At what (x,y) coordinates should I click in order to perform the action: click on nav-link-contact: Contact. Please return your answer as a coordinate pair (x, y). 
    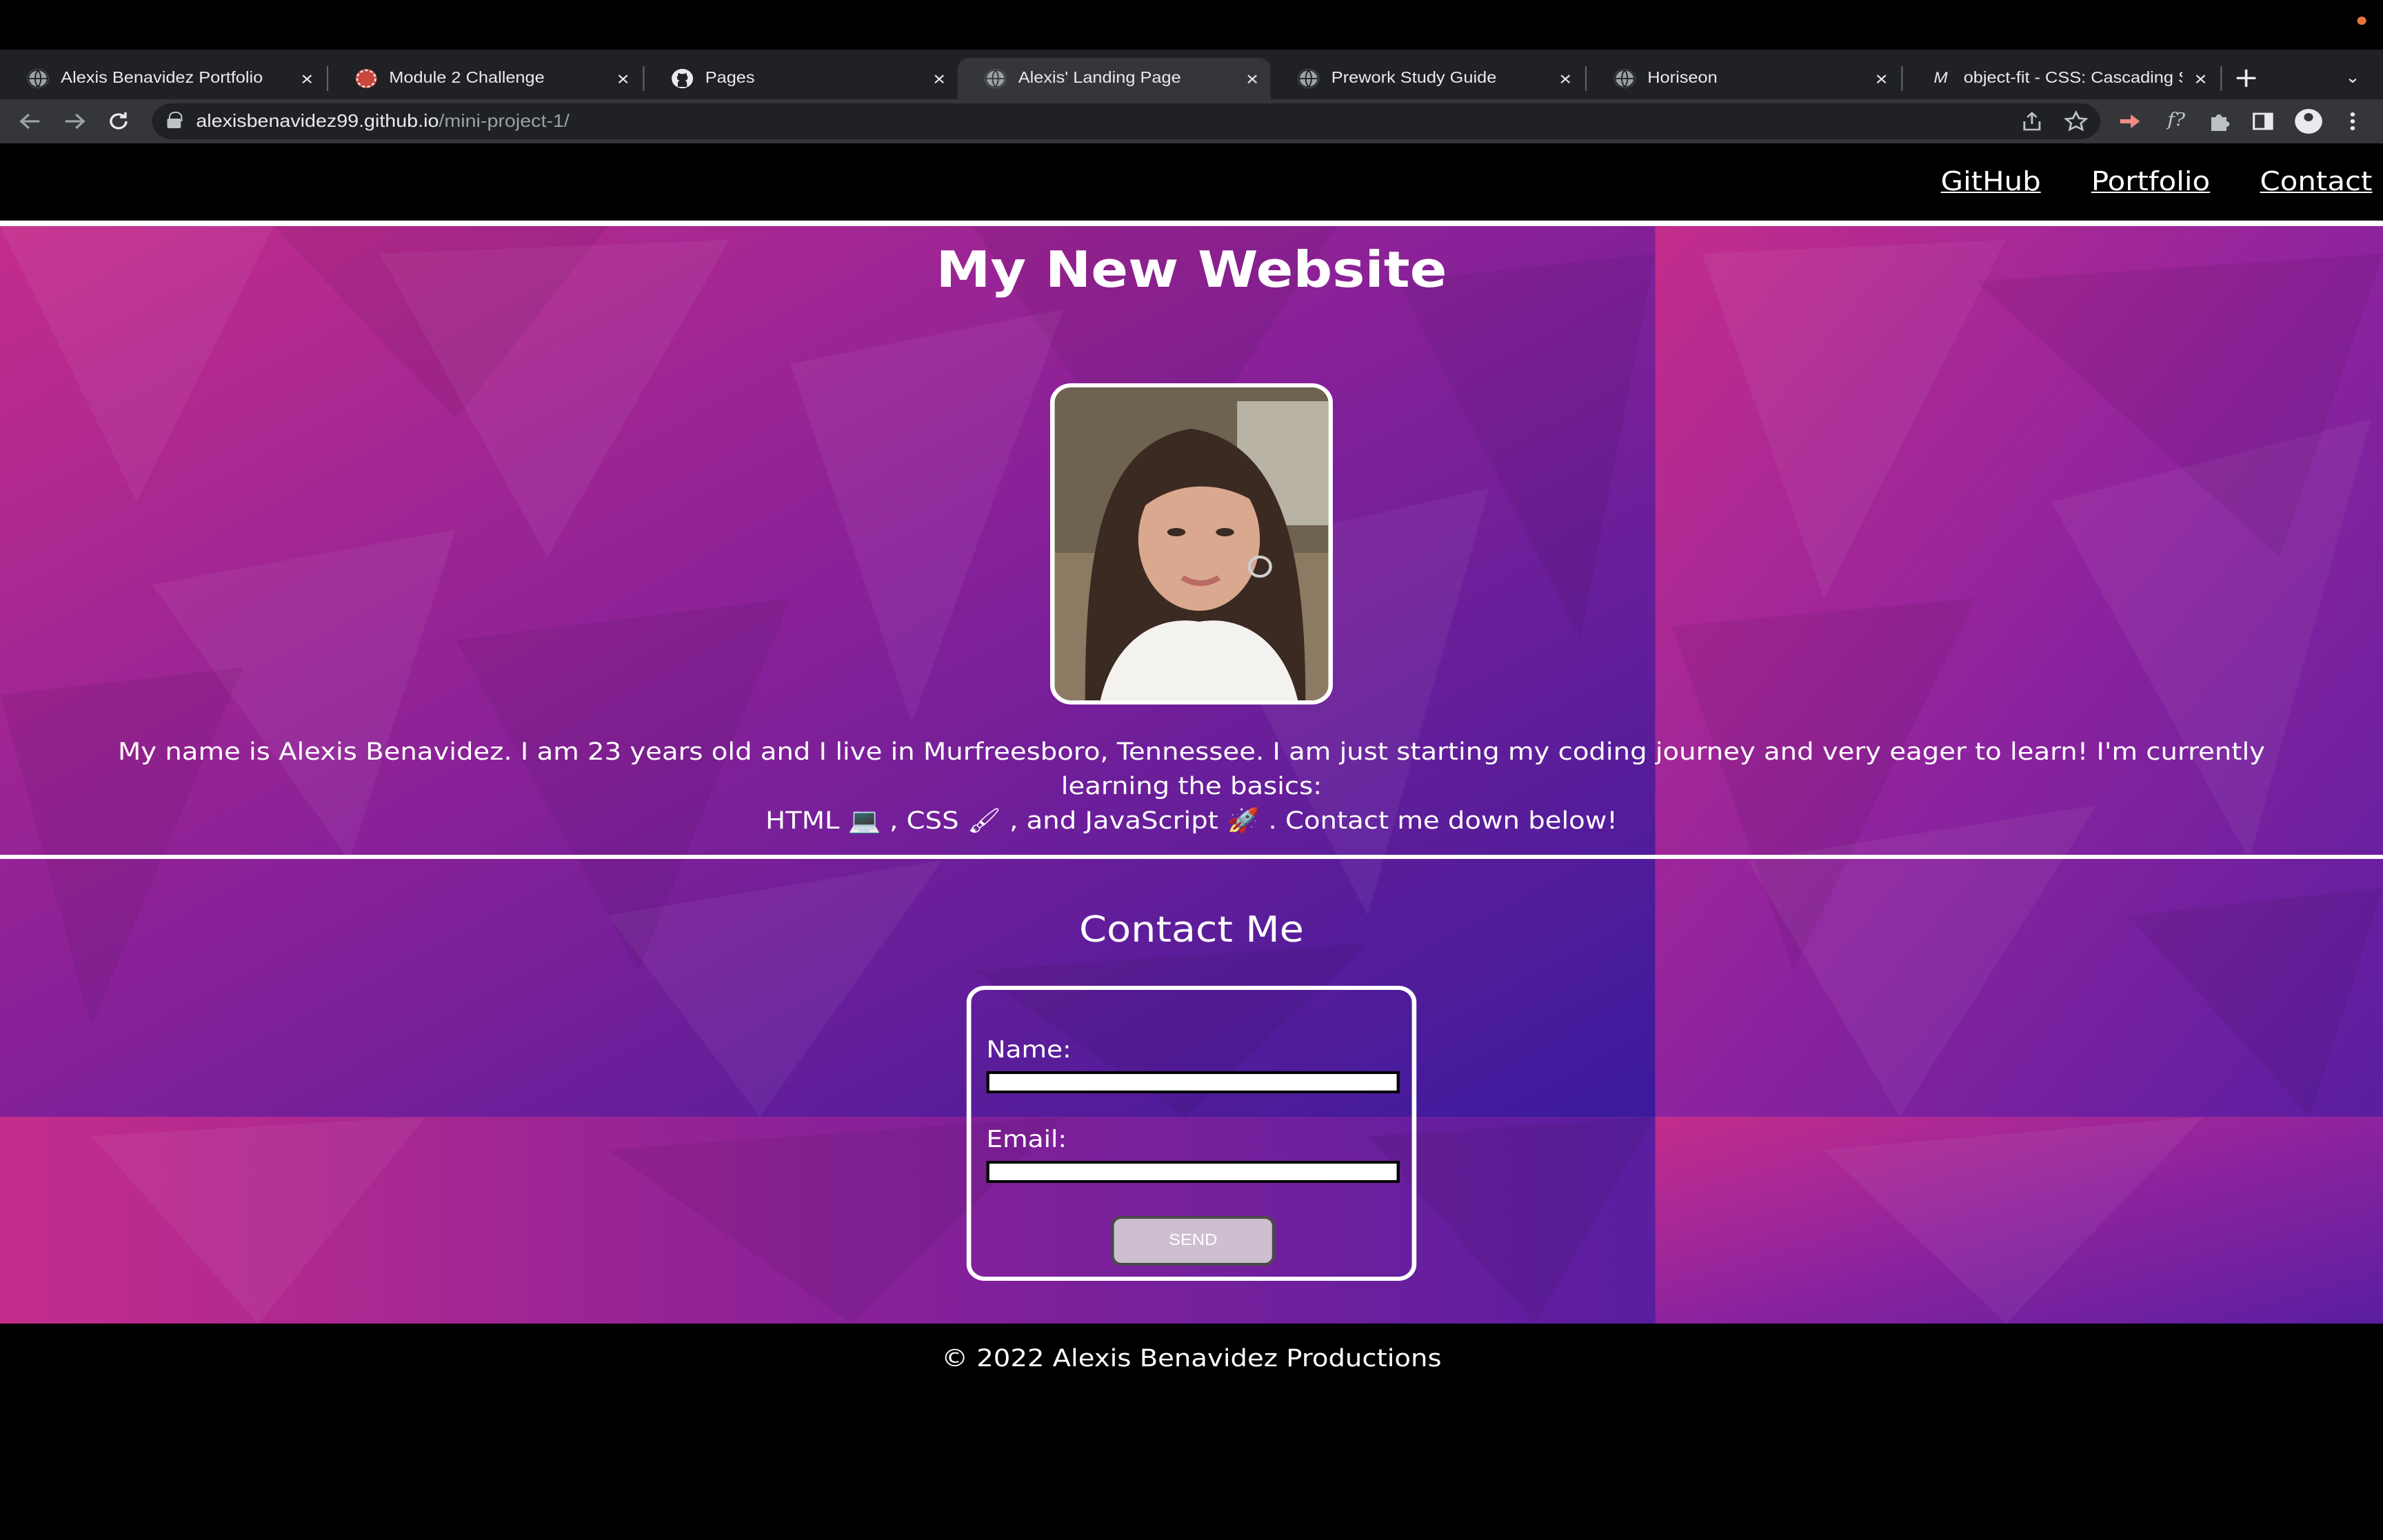
    Looking at the image, I should click on (2316, 182).